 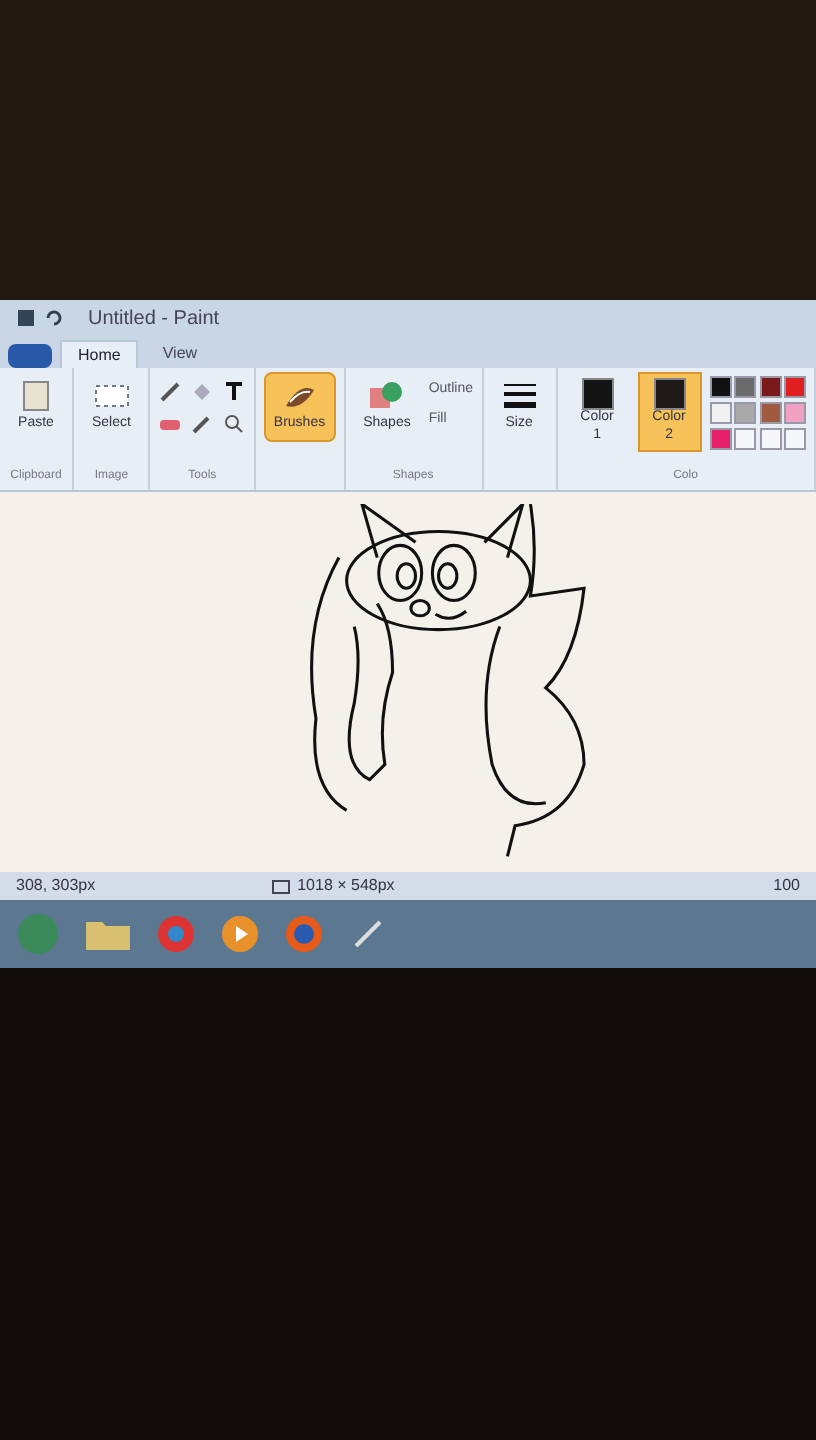 What do you see at coordinates (36, 396) in the screenshot?
I see `clipboard-icon` at bounding box center [36, 396].